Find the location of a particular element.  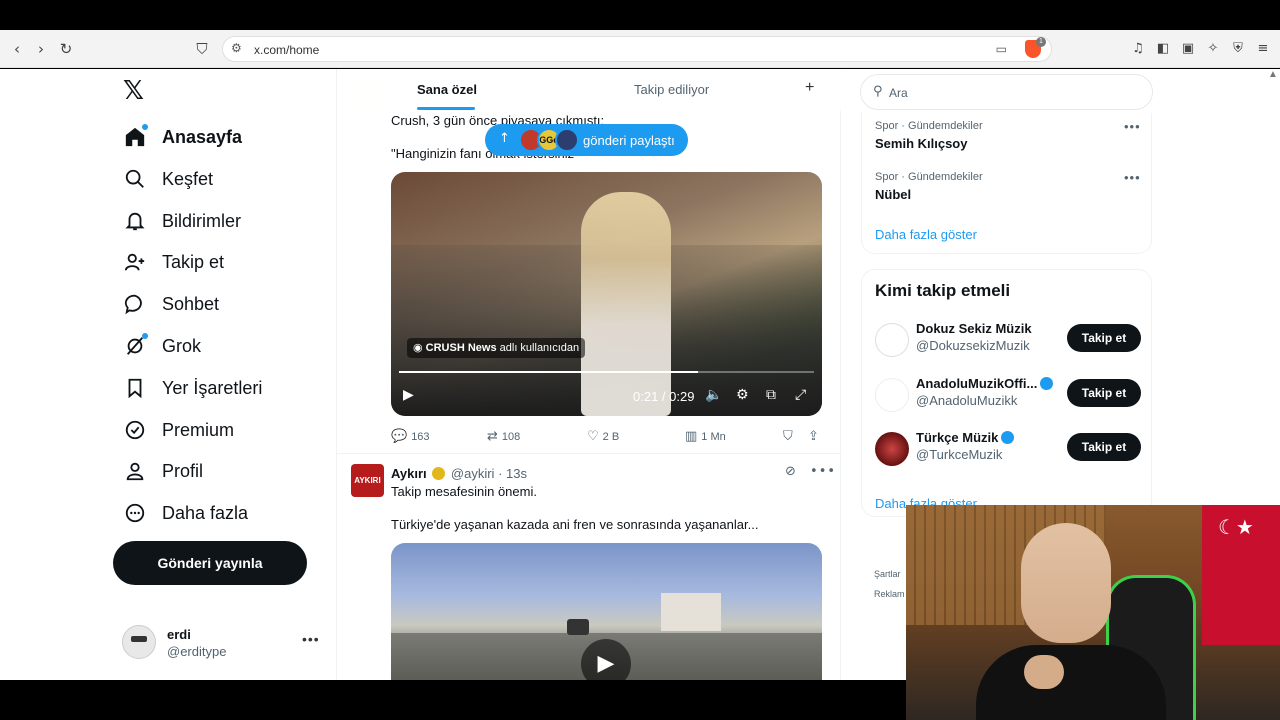

reply-button: 💬 163 is located at coordinates (410, 436).